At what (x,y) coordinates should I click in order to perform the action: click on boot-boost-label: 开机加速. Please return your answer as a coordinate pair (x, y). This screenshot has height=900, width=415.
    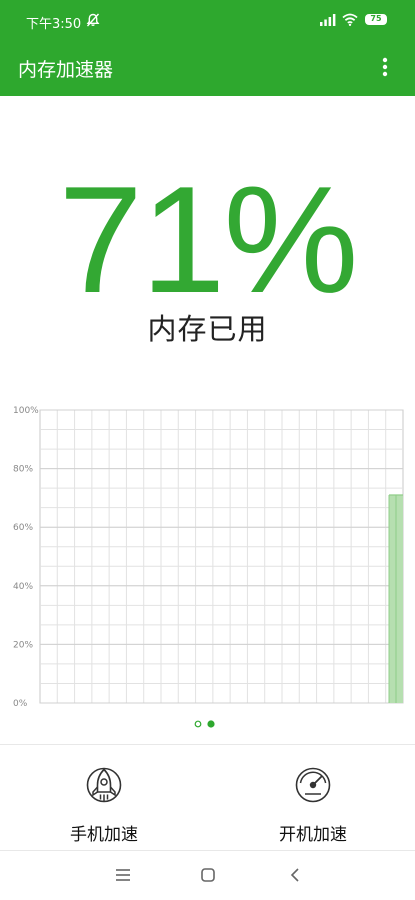
    Looking at the image, I should click on (313, 835).